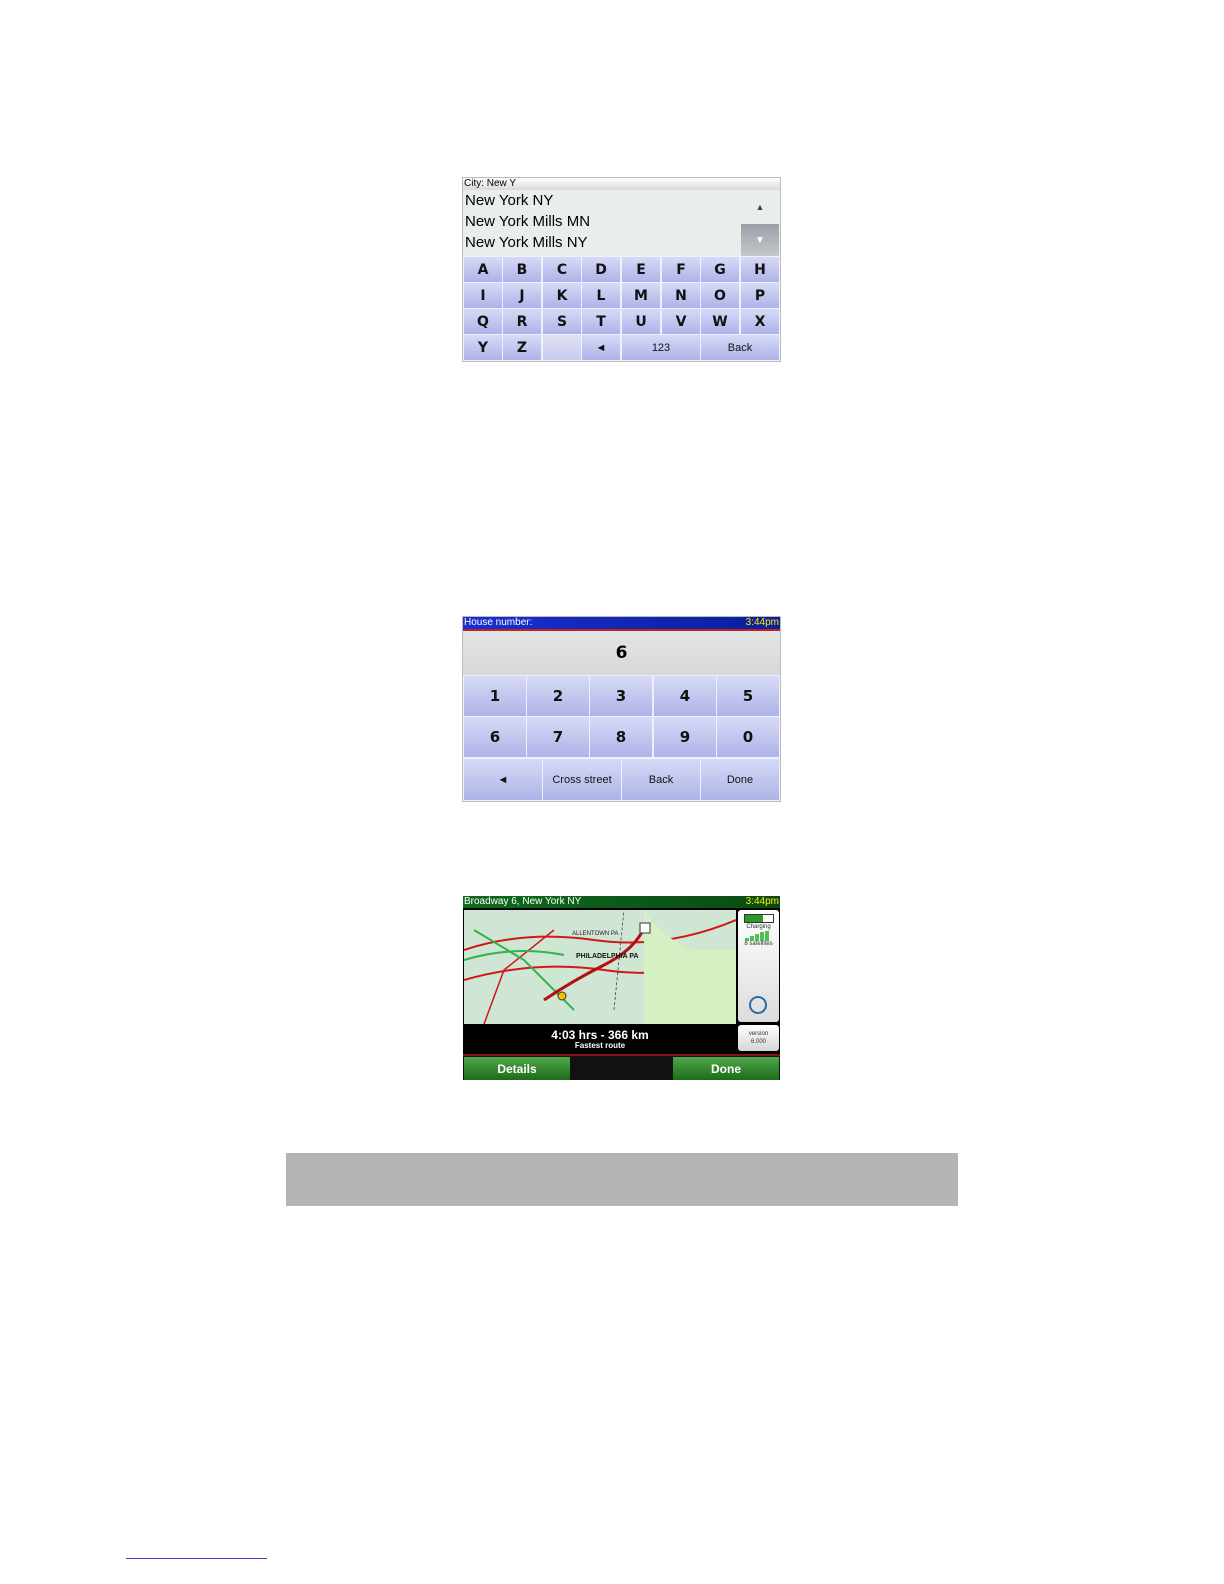 The image size is (1224, 1584). What do you see at coordinates (681, 269) in the screenshot?
I see `key-f: F` at bounding box center [681, 269].